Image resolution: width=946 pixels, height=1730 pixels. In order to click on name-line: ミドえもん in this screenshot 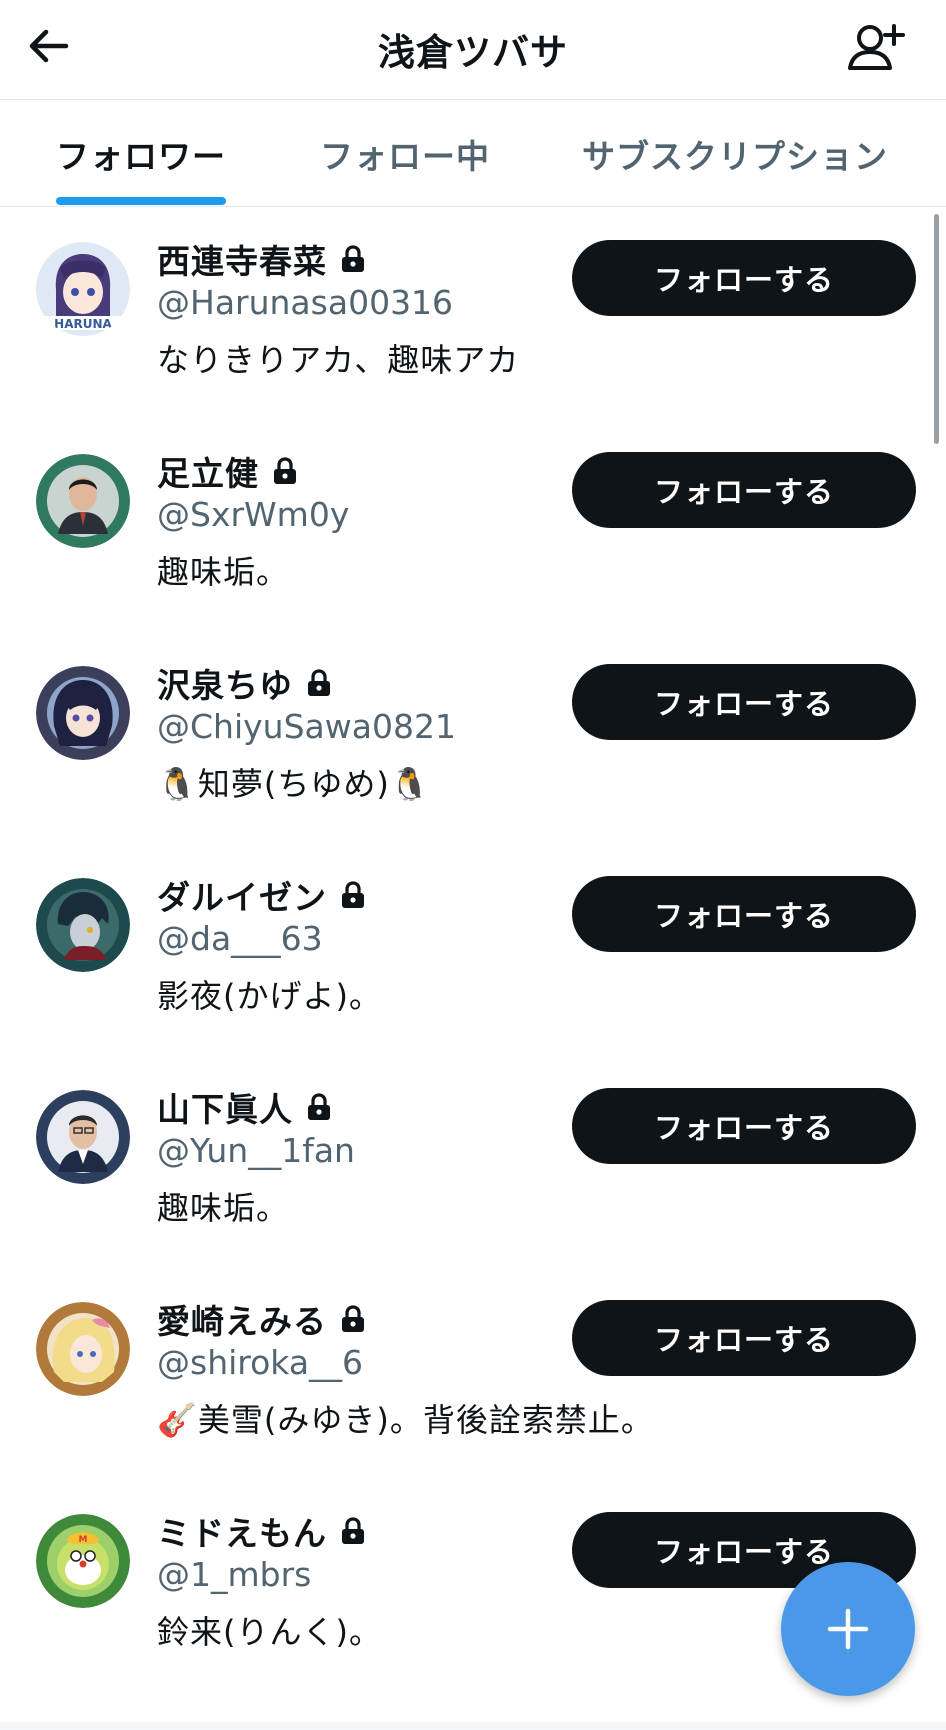, I will do `click(262, 1531)`.